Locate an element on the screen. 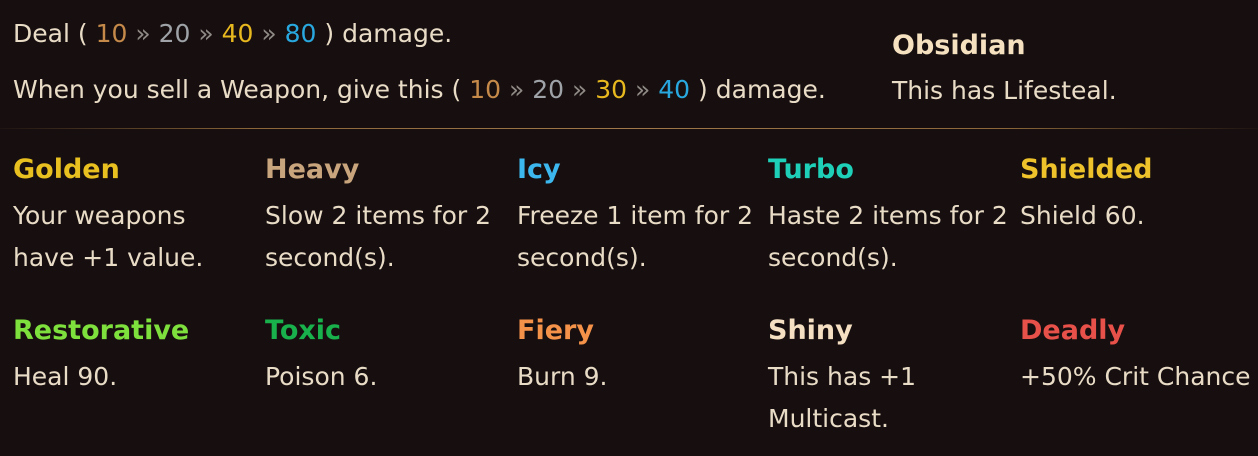 The width and height of the screenshot is (1258, 456). enchantment-name: Toxic is located at coordinates (303, 330).